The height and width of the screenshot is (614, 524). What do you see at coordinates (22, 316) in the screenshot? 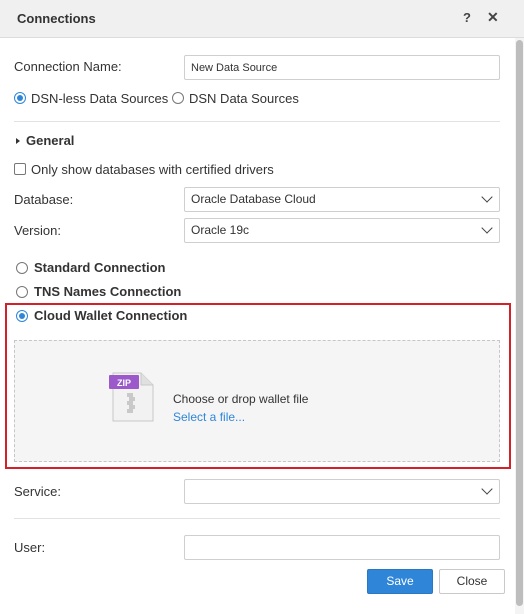
I see `cloud-wallet-connection-radio` at bounding box center [22, 316].